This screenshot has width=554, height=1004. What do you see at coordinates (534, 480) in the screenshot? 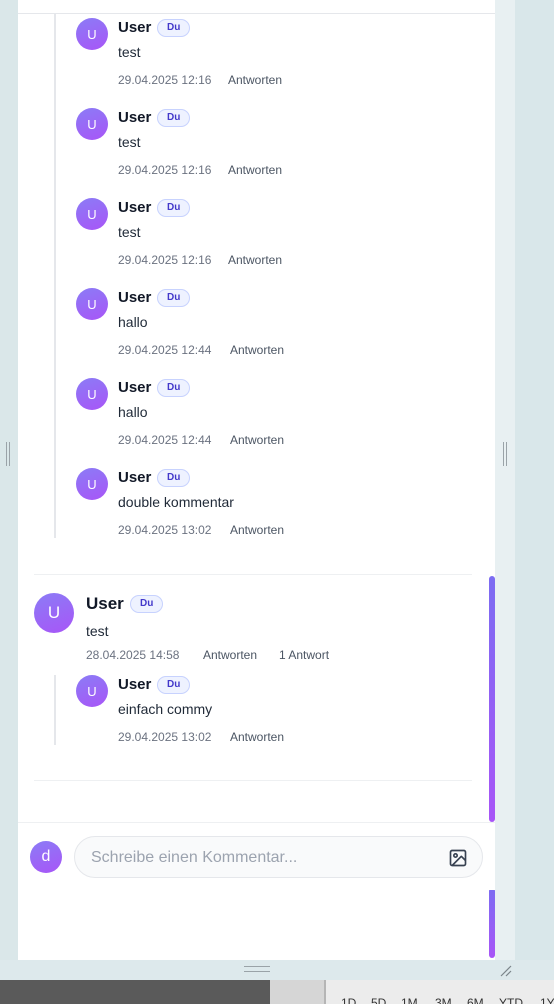
I see `background-right` at bounding box center [534, 480].